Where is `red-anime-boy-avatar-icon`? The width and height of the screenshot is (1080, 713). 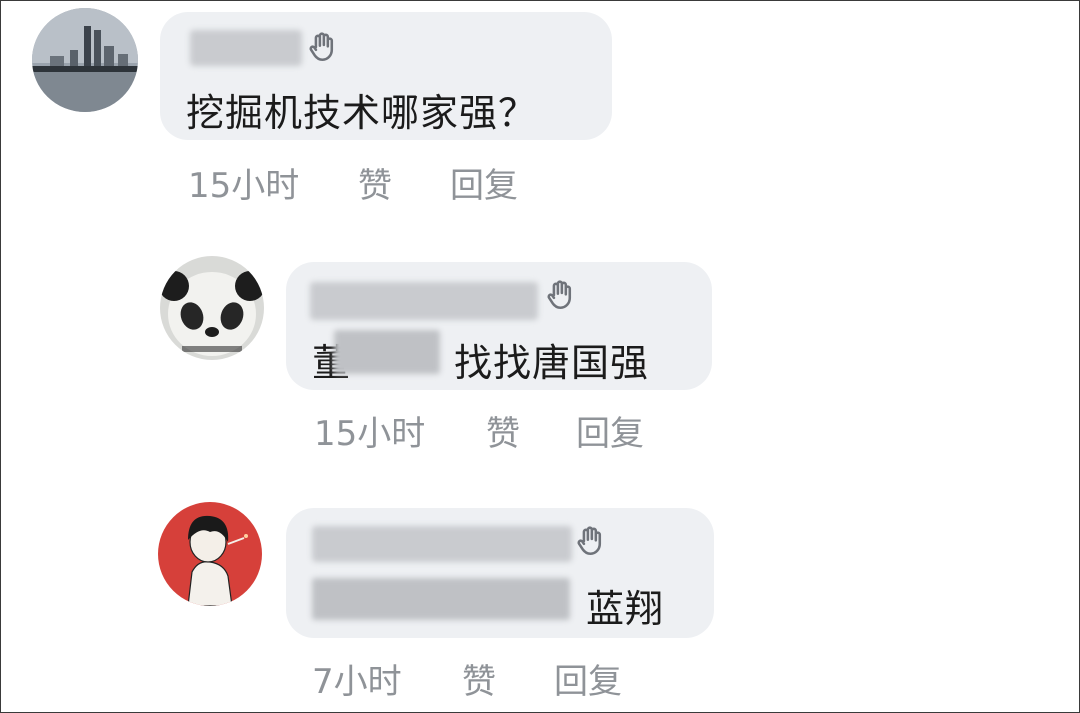 red-anime-boy-avatar-icon is located at coordinates (210, 554).